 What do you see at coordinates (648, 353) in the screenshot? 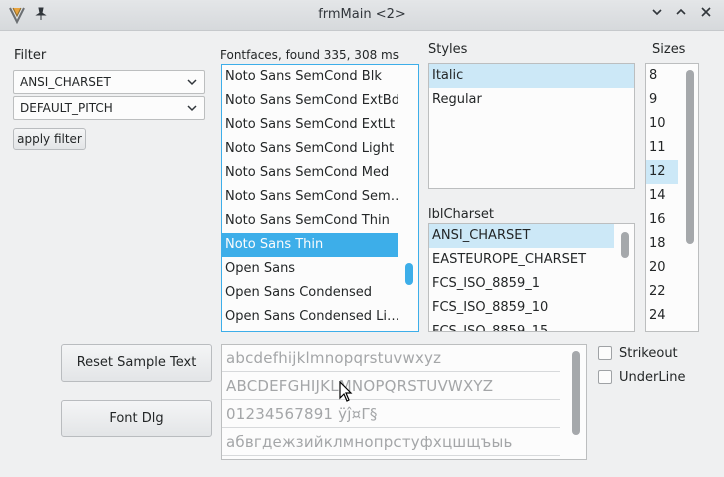
I see `strikeout-label: Strikeout` at bounding box center [648, 353].